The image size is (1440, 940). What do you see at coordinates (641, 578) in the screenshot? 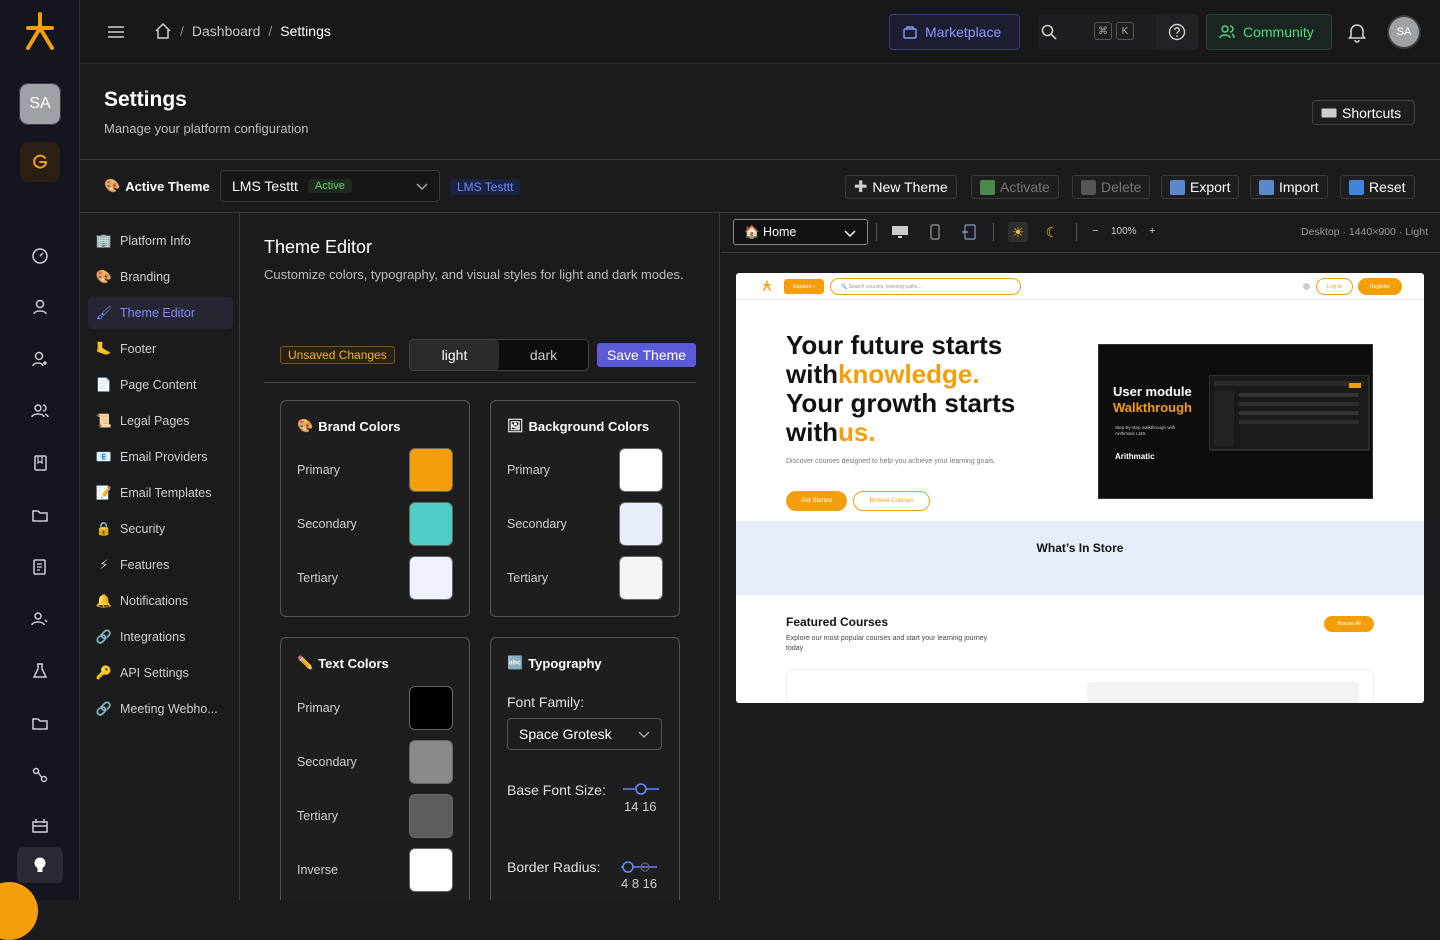
I see `bg-tertiary-swatch` at bounding box center [641, 578].